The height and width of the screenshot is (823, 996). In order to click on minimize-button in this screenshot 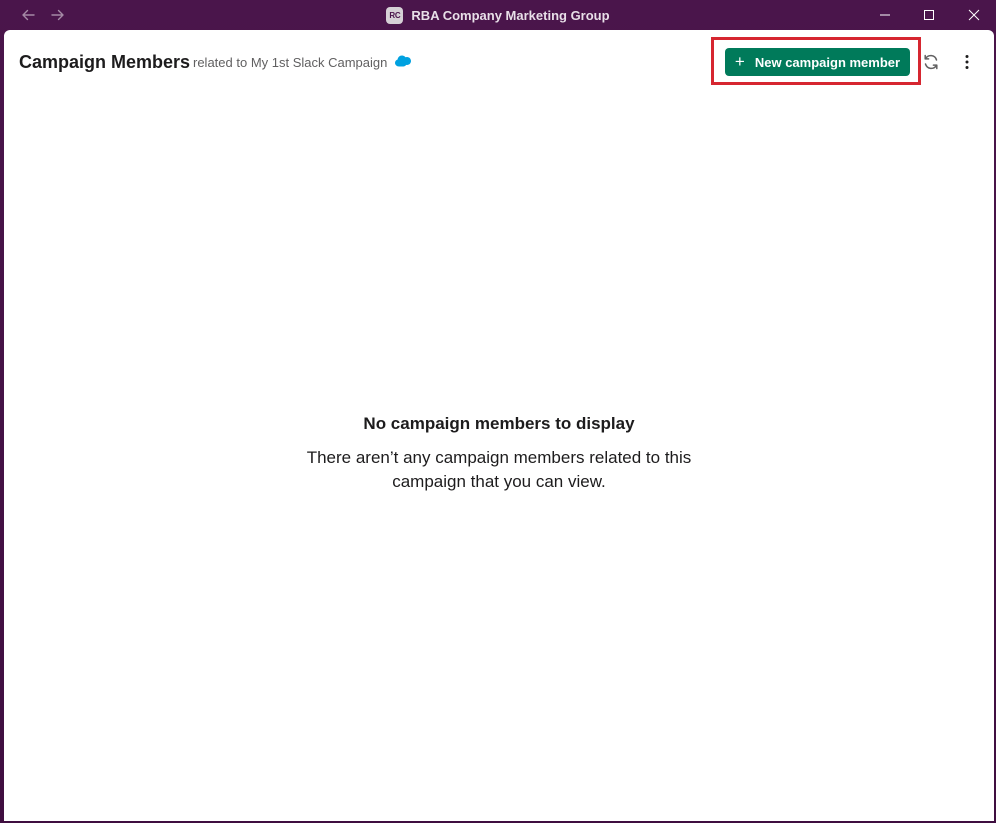, I will do `click(885, 15)`.